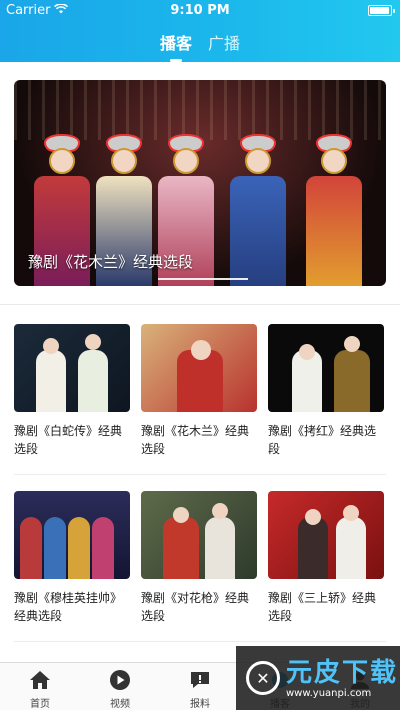 The width and height of the screenshot is (400, 710). I want to click on tab-radio: 广播, so click(224, 46).